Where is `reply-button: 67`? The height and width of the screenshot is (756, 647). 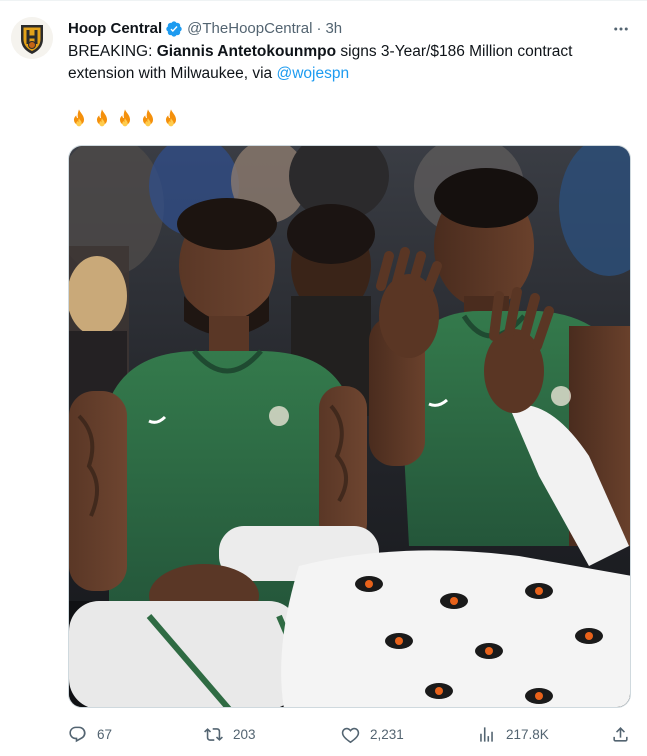
reply-button: 67 is located at coordinates (90, 734).